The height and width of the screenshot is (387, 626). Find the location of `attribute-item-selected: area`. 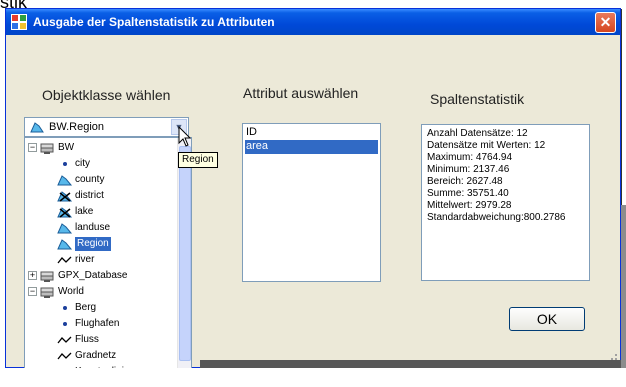

attribute-item-selected: area is located at coordinates (311, 147).